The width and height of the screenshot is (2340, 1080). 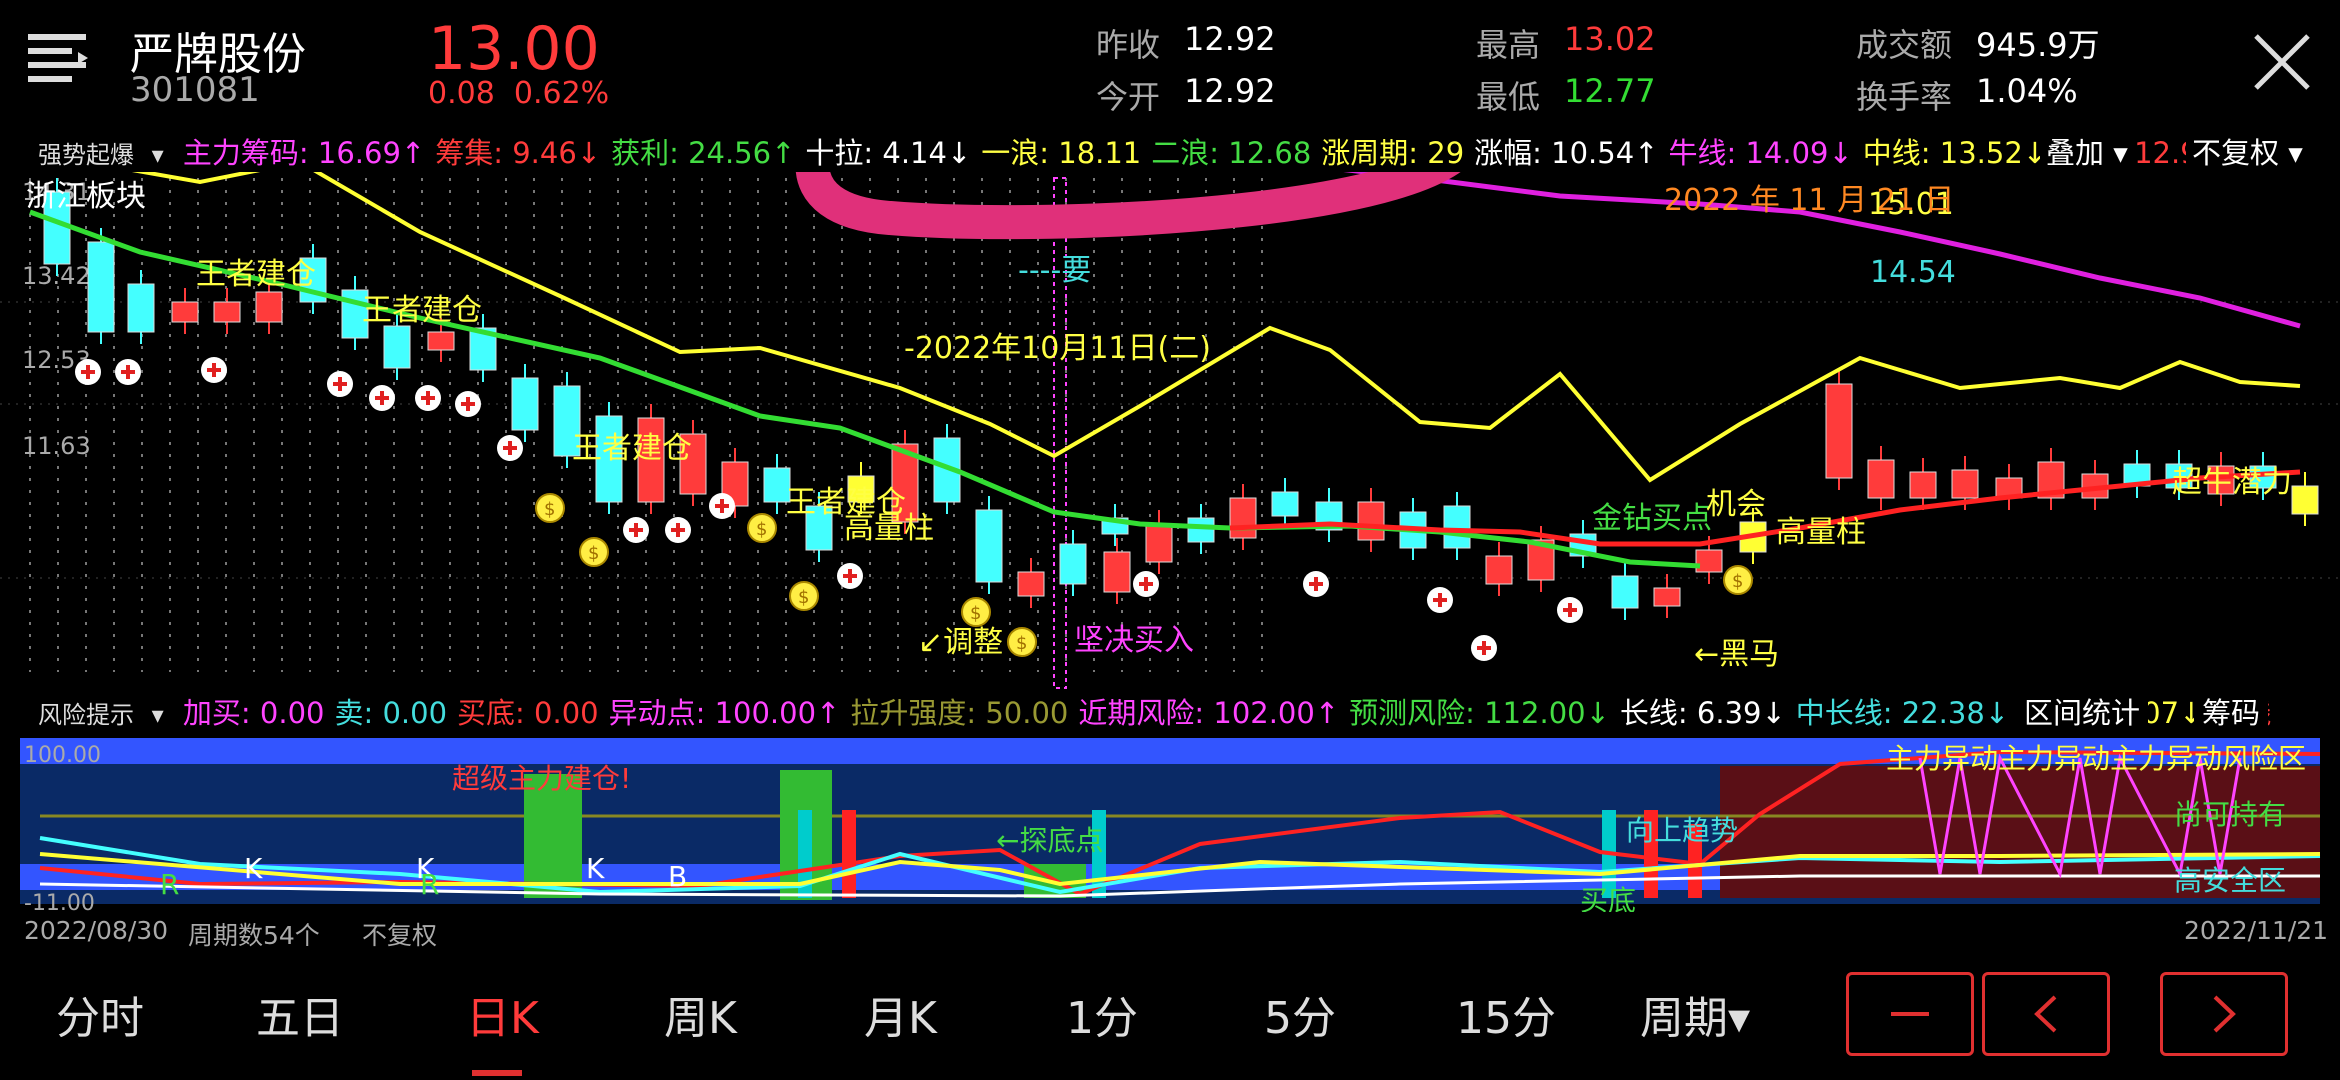 What do you see at coordinates (1608, 898) in the screenshot?
I see `sub-annotation: 买底` at bounding box center [1608, 898].